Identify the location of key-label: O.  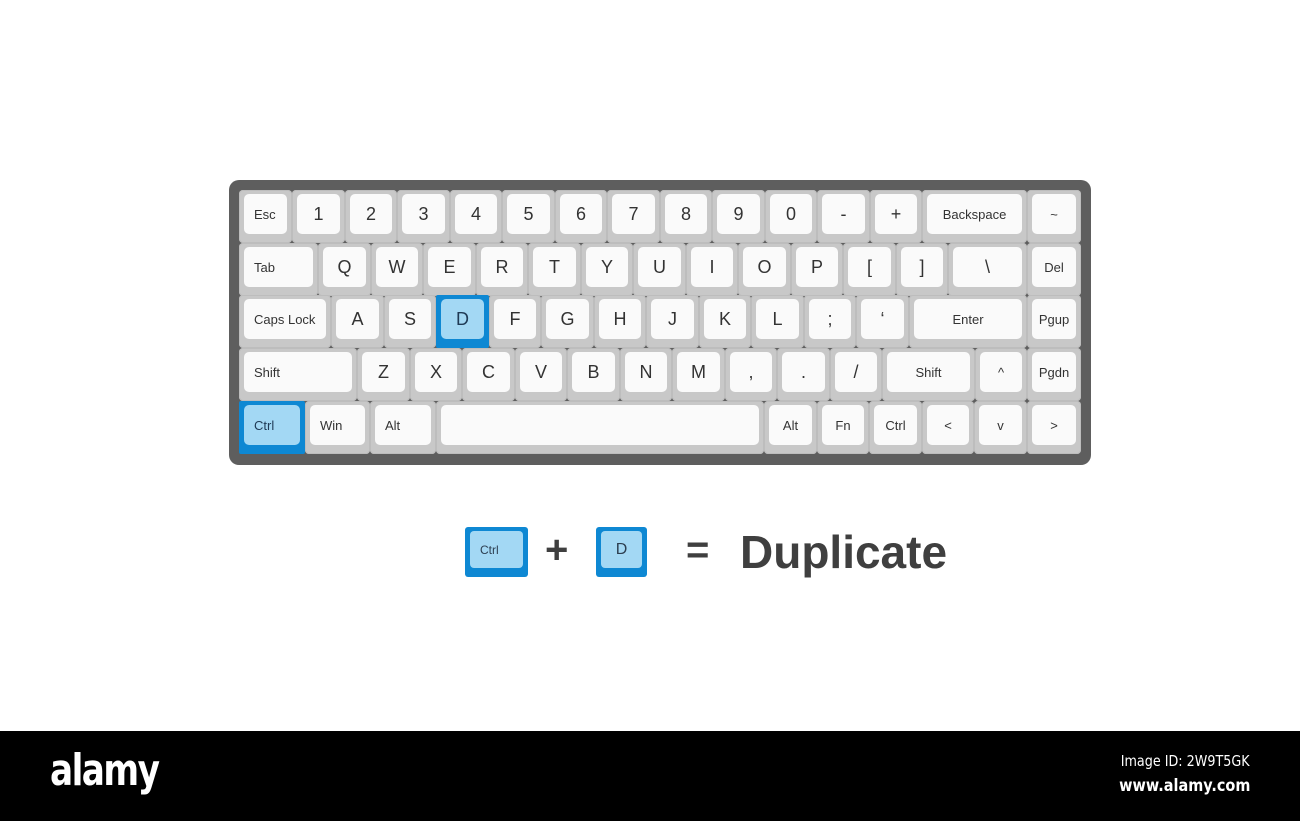
(764, 267).